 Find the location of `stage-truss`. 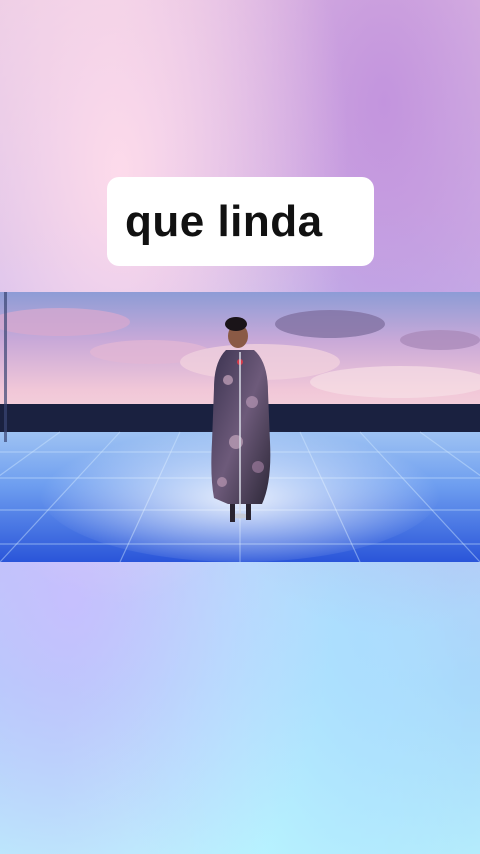

stage-truss is located at coordinates (5, 367).